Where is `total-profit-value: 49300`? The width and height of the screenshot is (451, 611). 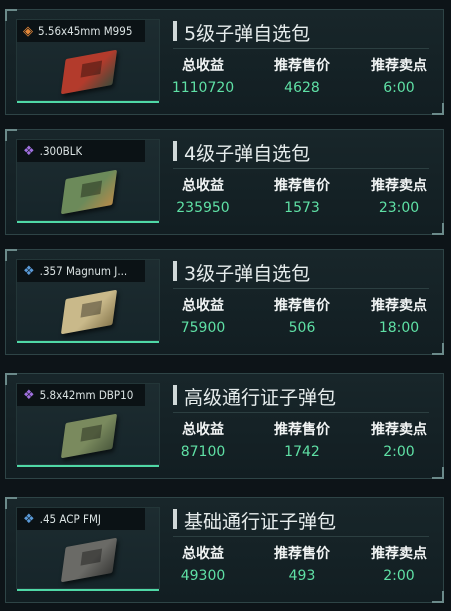 total-profit-value: 49300 is located at coordinates (203, 576).